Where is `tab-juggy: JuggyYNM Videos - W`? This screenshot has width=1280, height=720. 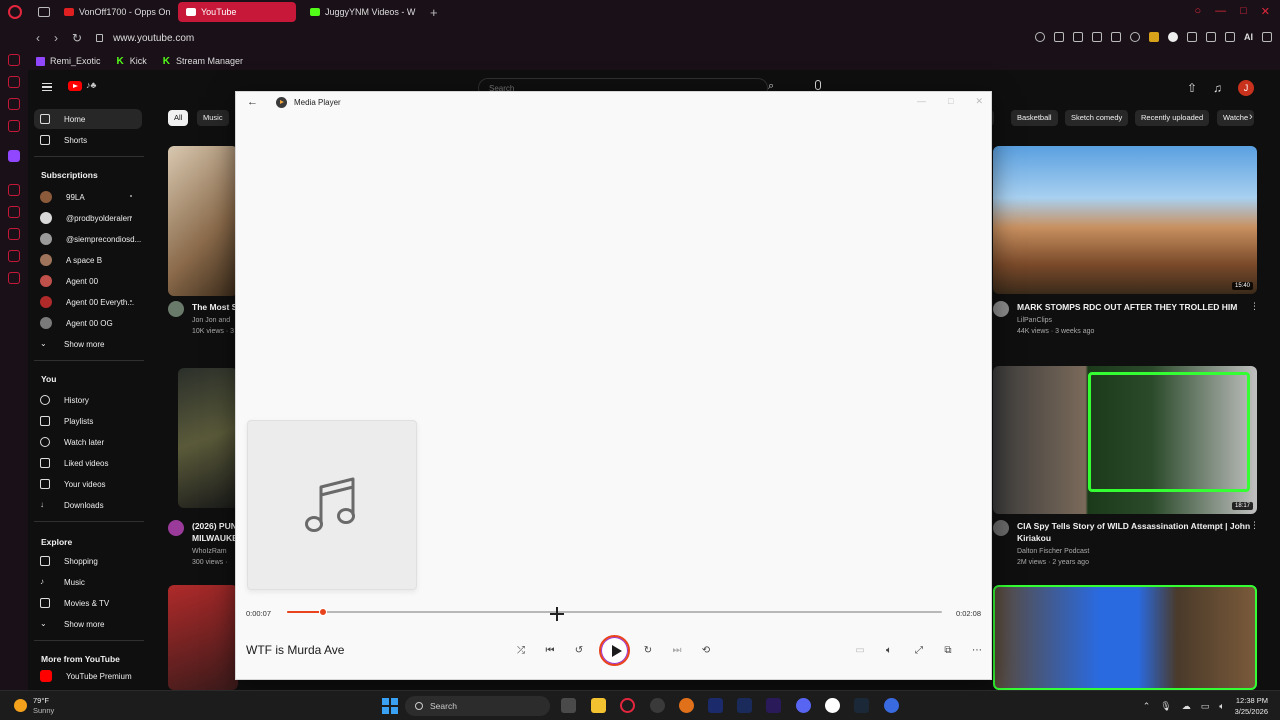 tab-juggy: JuggyYNM Videos - W is located at coordinates (362, 12).